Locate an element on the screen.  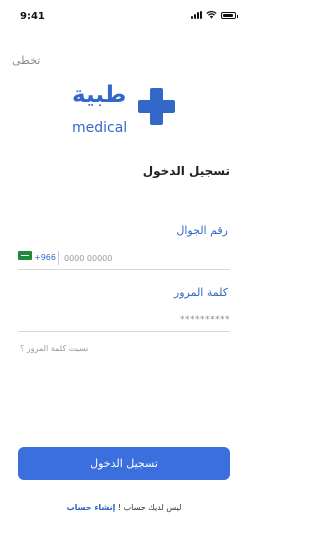
create-account-link: إنشاء حساب is located at coordinates (91, 507).